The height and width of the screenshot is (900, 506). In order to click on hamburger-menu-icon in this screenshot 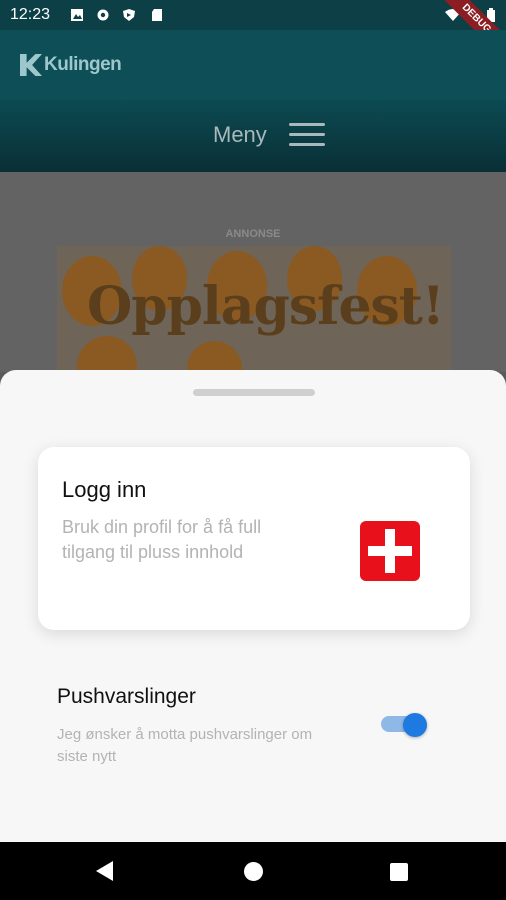, I will do `click(307, 135)`.